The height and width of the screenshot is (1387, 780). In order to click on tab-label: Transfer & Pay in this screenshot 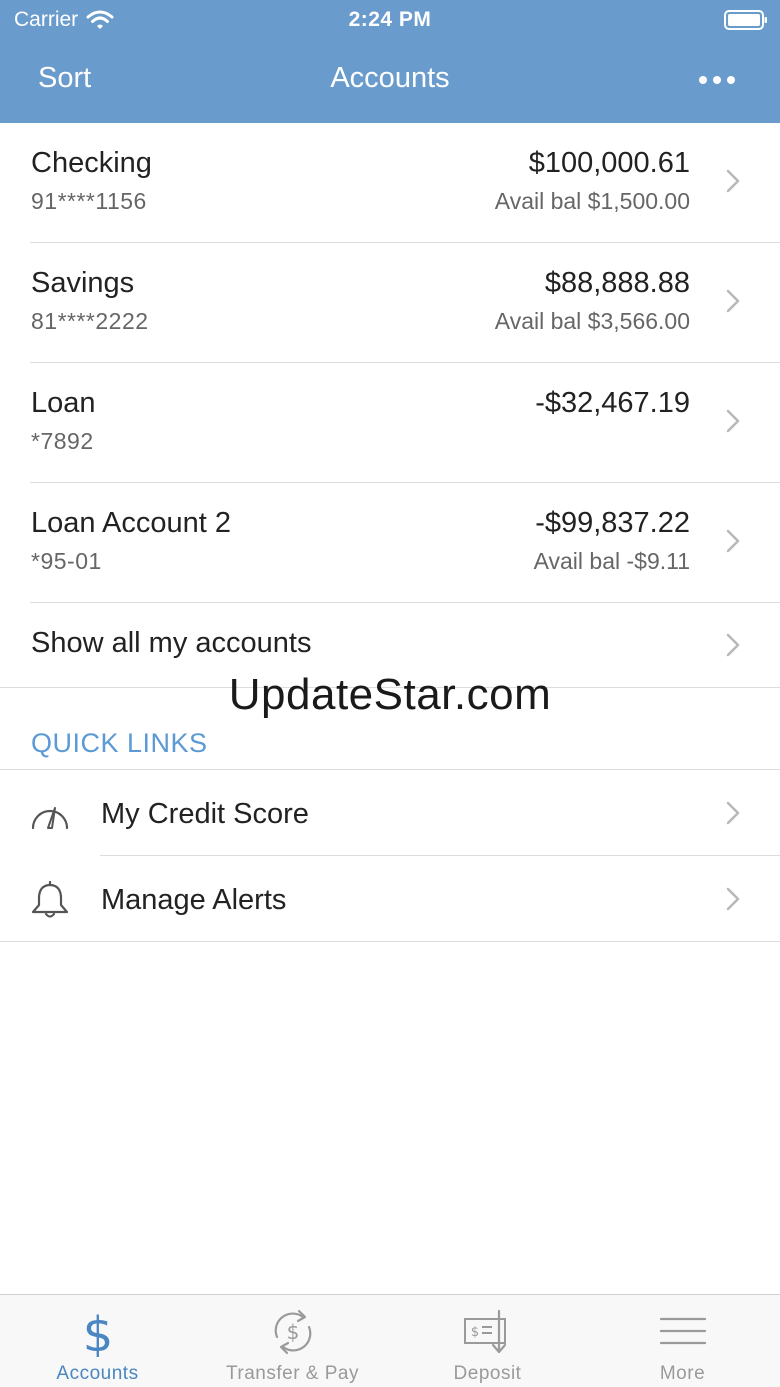, I will do `click(292, 1373)`.